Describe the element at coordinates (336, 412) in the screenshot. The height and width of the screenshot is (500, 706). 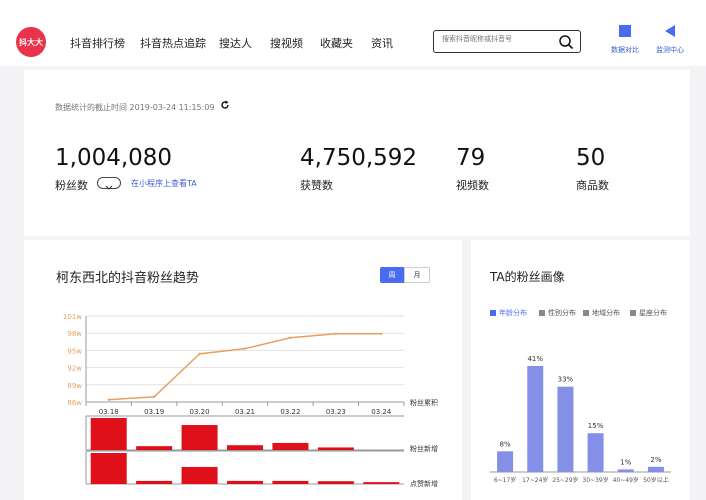
I see `x-tick-label: 03.23` at that location.